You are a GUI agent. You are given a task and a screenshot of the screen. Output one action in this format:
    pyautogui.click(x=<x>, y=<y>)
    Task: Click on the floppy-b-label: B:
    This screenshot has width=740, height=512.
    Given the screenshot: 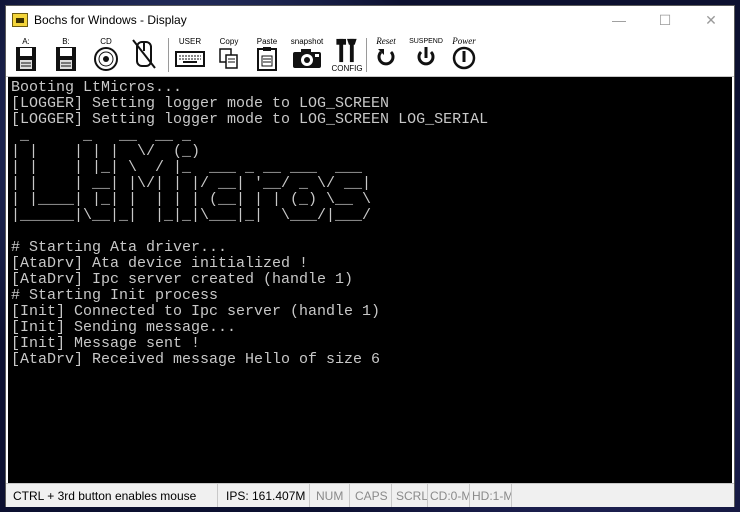 What is the action you would take?
    pyautogui.click(x=66, y=41)
    